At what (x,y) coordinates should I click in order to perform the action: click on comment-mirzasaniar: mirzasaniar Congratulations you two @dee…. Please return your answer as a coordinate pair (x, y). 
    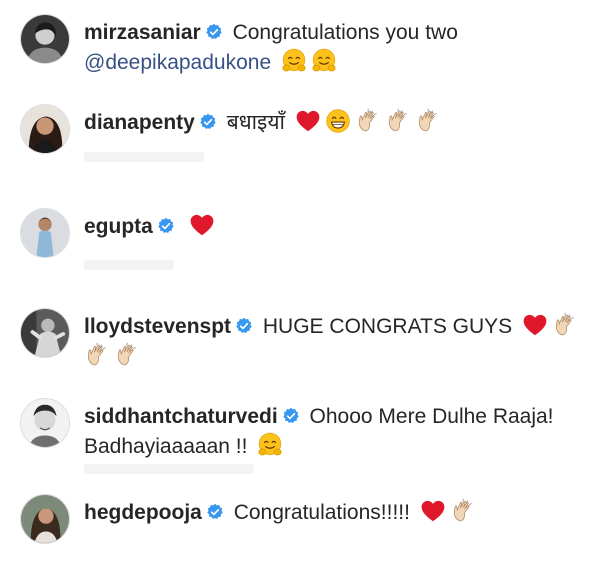
    Looking at the image, I should click on (305, 44).